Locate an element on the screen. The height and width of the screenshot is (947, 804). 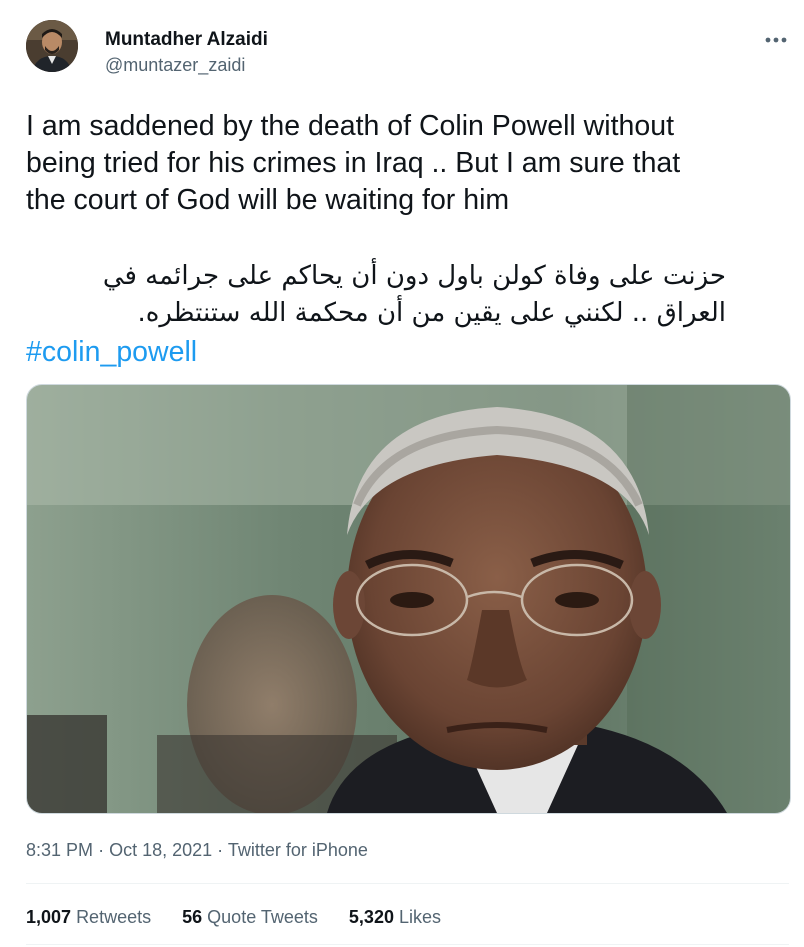
quote-tweets-stat: 56 Quote Tweets is located at coordinates (250, 917).